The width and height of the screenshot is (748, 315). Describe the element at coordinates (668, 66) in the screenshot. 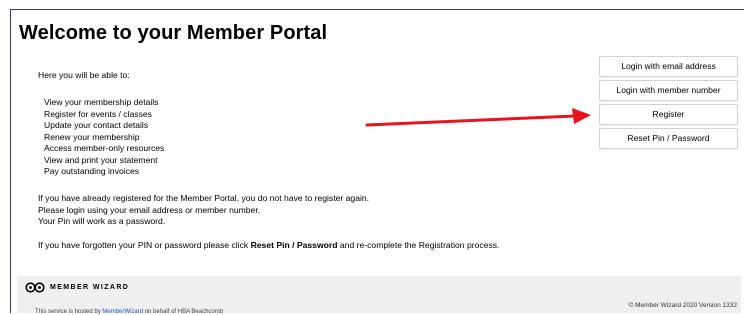

I see `login-email-button: Login with email address` at that location.